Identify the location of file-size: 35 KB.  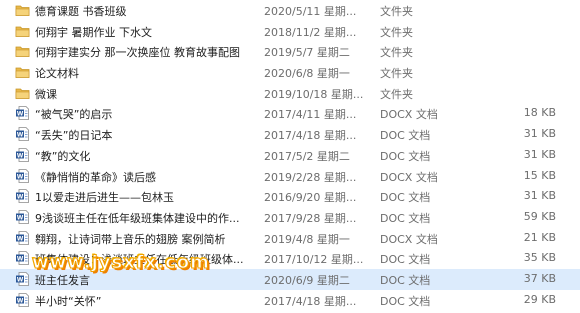
(539, 258).